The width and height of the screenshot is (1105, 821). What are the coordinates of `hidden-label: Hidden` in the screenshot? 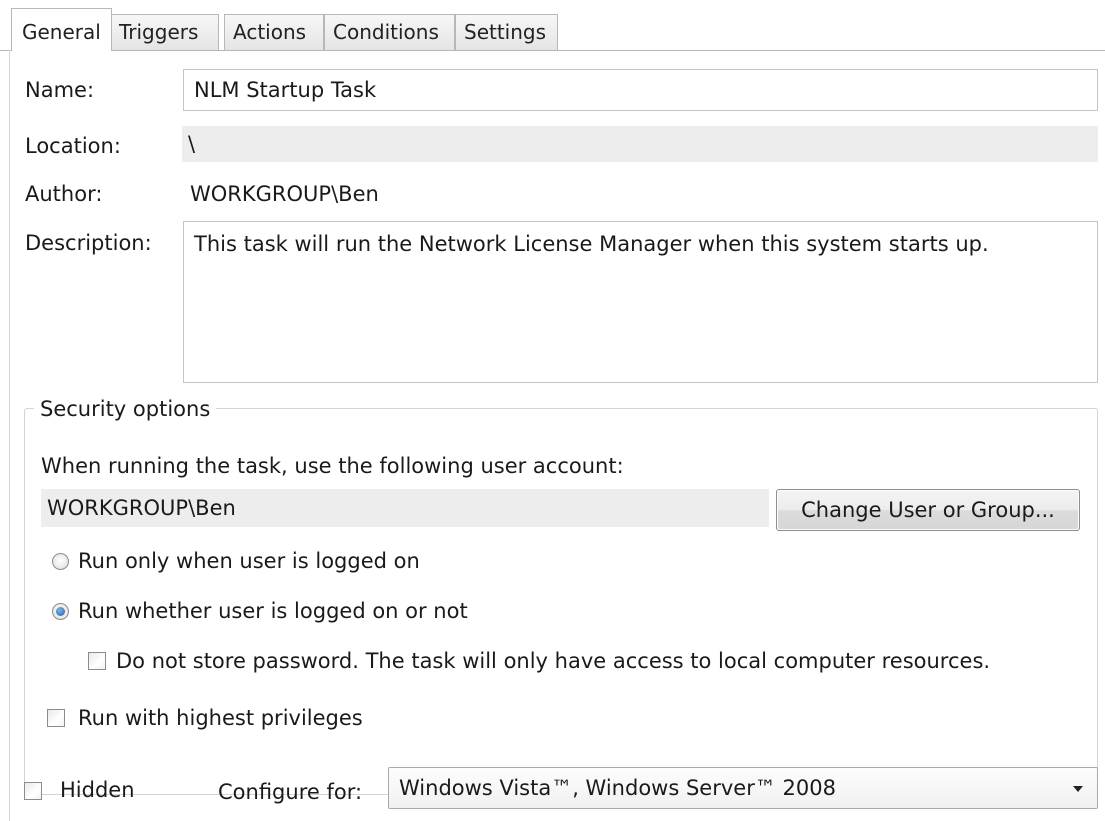 It's located at (97, 790).